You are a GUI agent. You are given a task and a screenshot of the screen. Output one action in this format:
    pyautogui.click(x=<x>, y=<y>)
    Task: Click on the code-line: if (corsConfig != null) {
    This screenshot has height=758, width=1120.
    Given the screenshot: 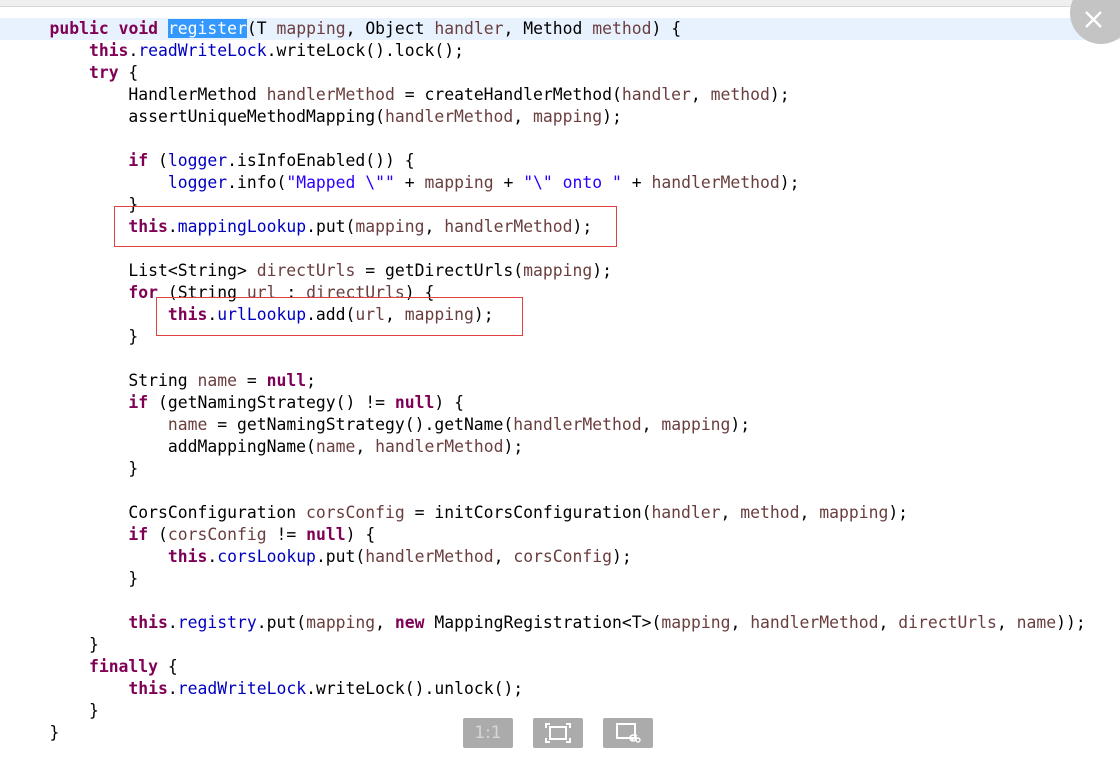 What is the action you would take?
    pyautogui.click(x=560, y=535)
    